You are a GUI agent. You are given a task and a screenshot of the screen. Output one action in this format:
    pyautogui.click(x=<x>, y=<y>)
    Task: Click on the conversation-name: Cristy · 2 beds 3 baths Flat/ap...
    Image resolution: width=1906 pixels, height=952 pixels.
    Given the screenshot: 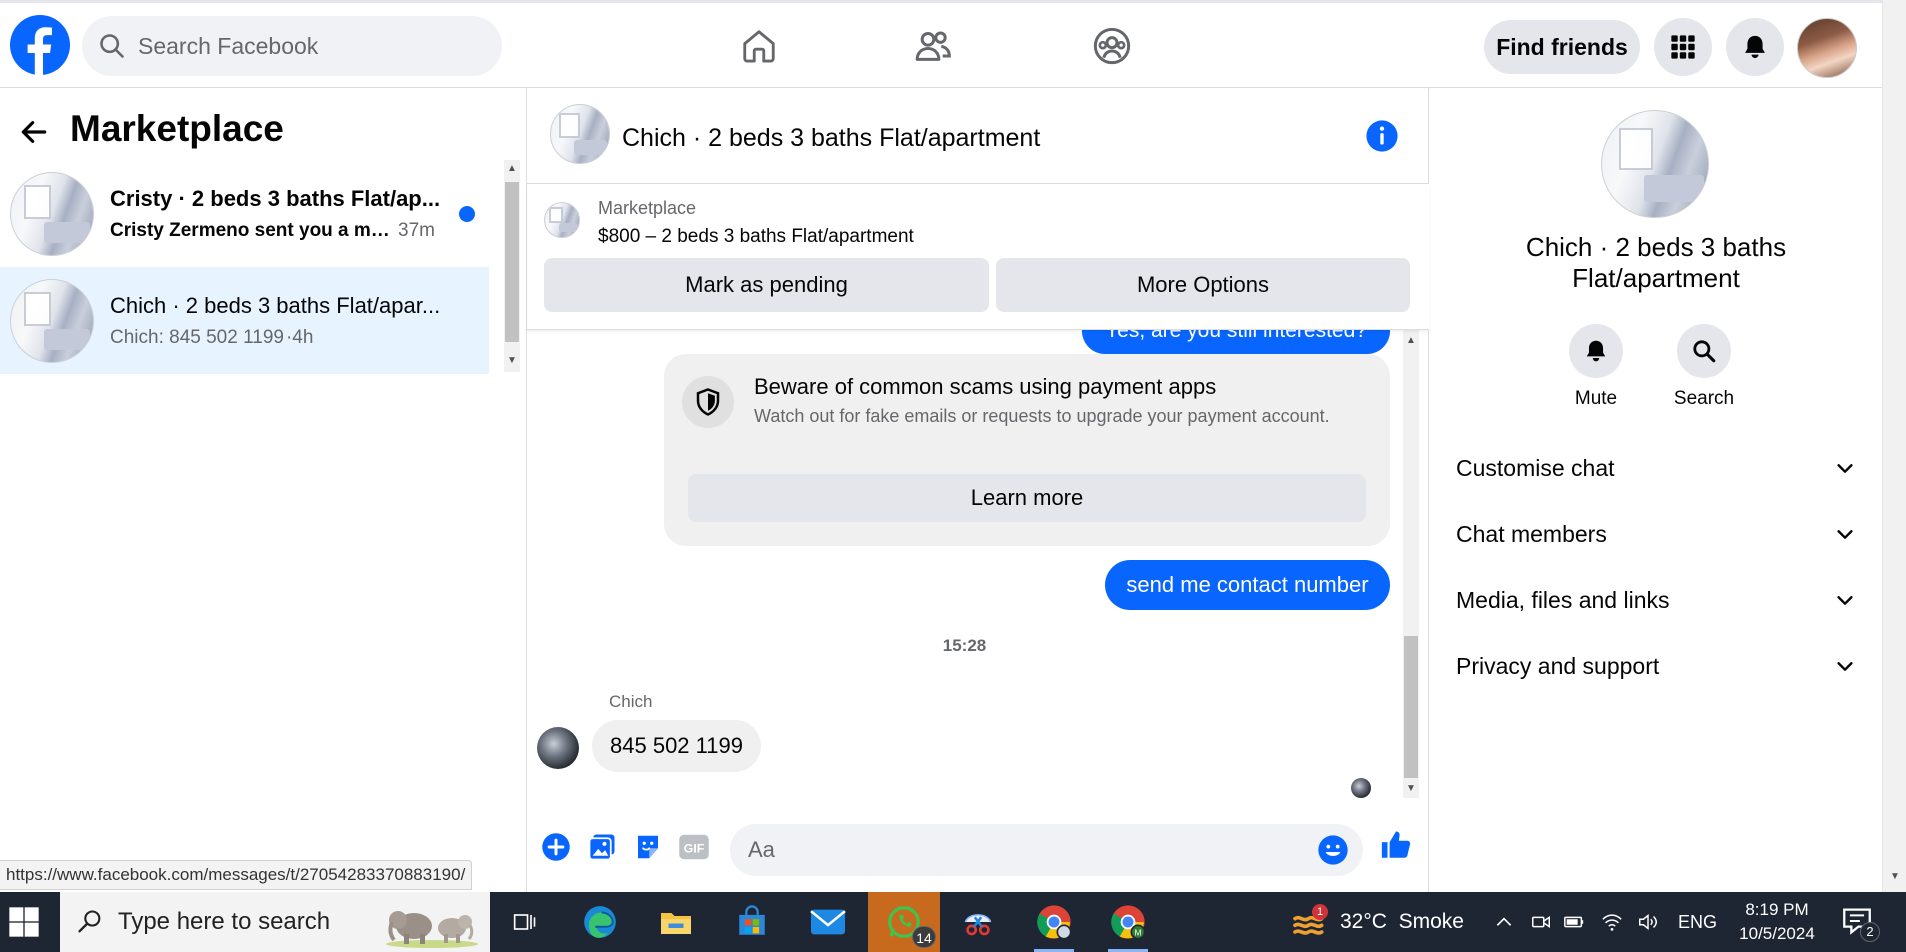 What is the action you would take?
    pyautogui.click(x=275, y=198)
    